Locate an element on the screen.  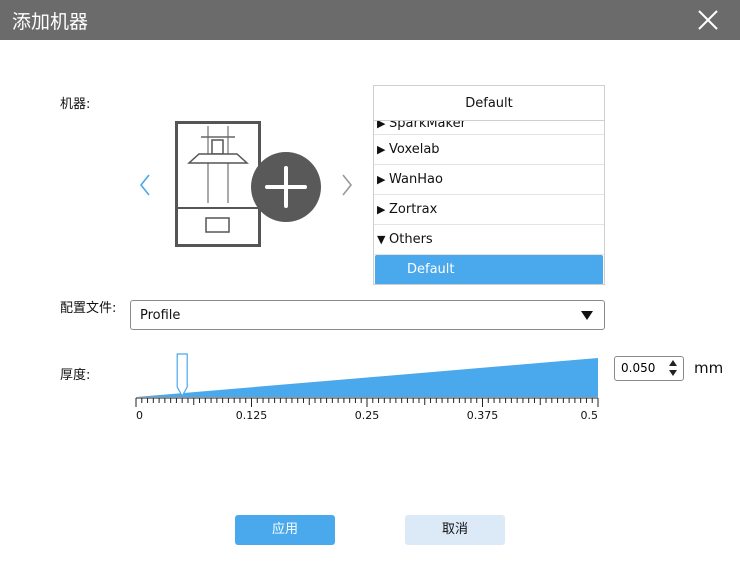
list-item-wanhao: ▶ WanHao is located at coordinates (489, 180).